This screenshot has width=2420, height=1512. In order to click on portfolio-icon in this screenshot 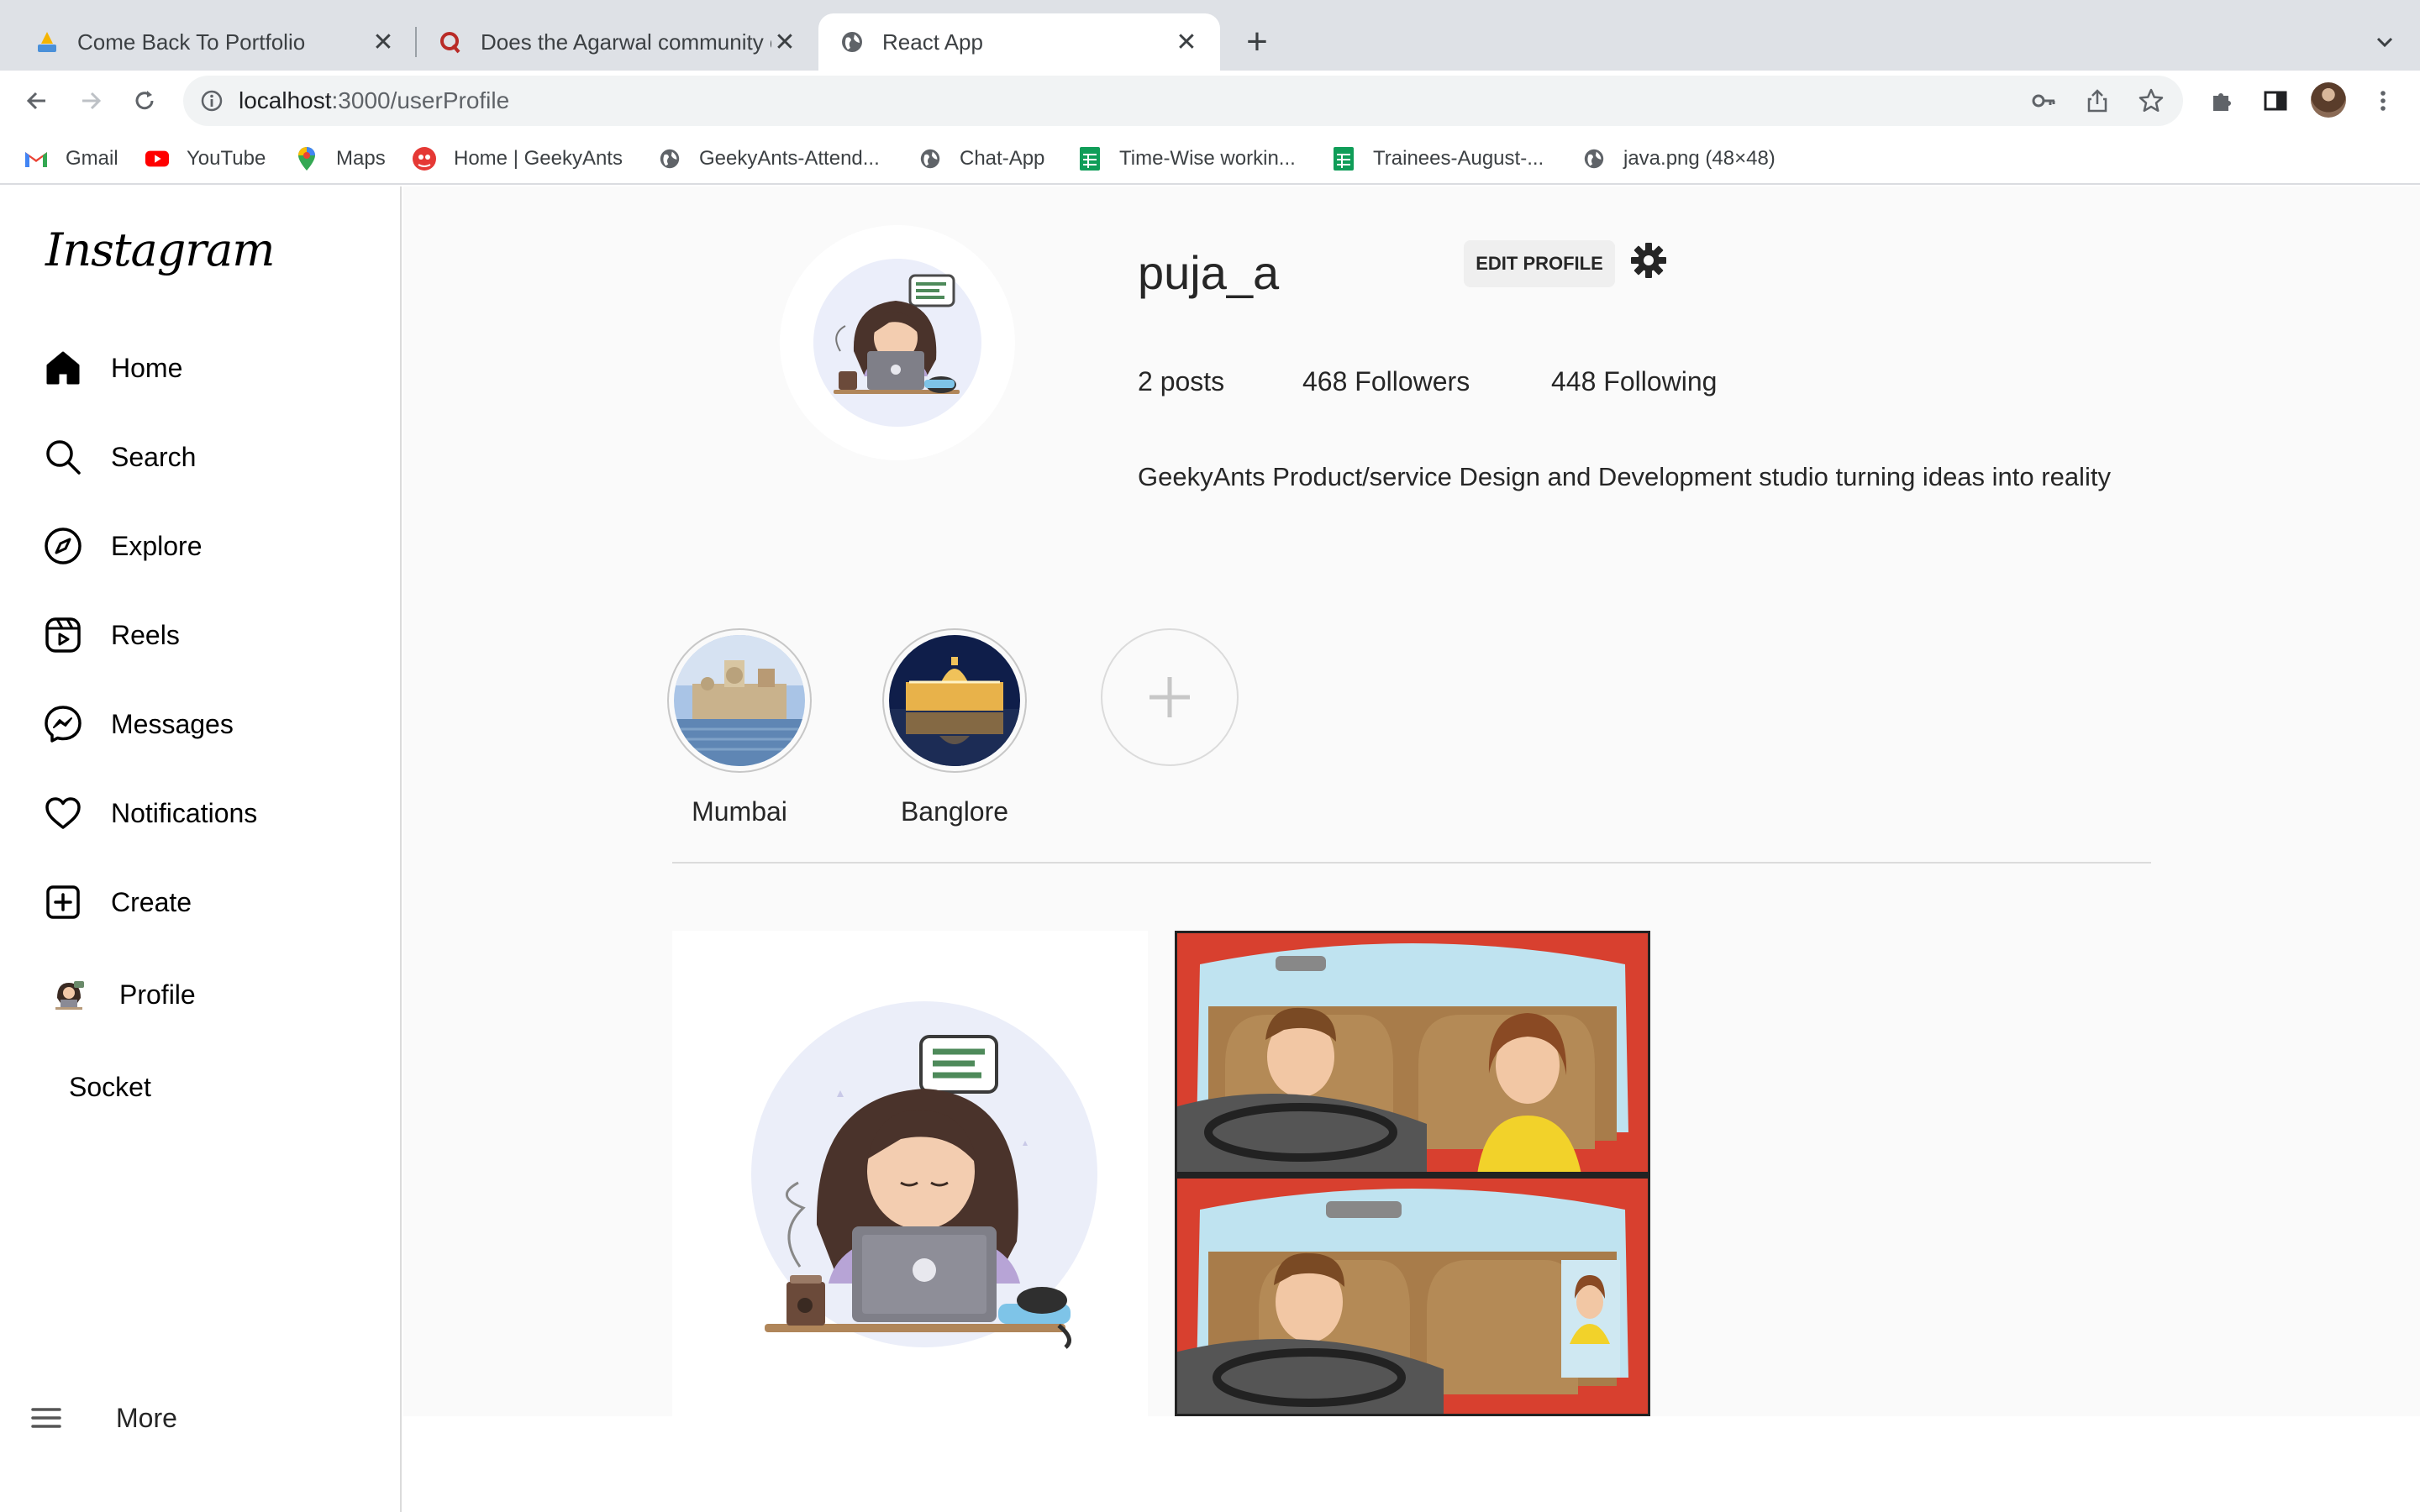, I will do `click(47, 42)`.